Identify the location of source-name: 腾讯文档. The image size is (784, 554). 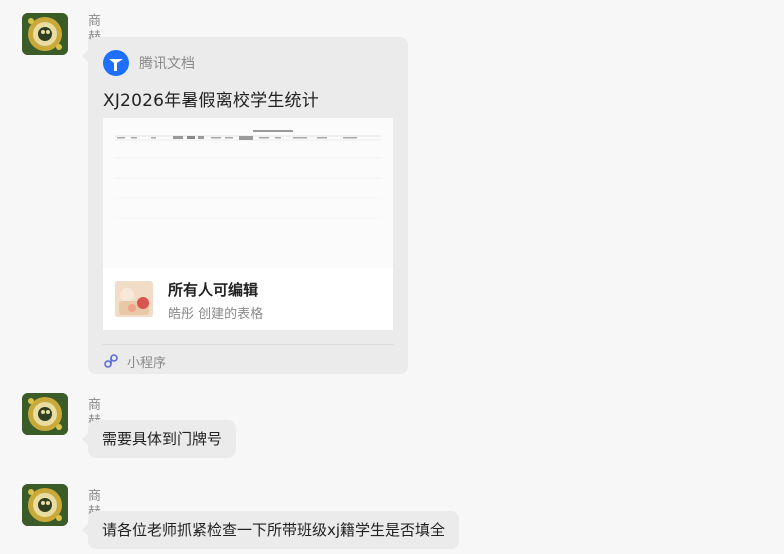
(167, 64).